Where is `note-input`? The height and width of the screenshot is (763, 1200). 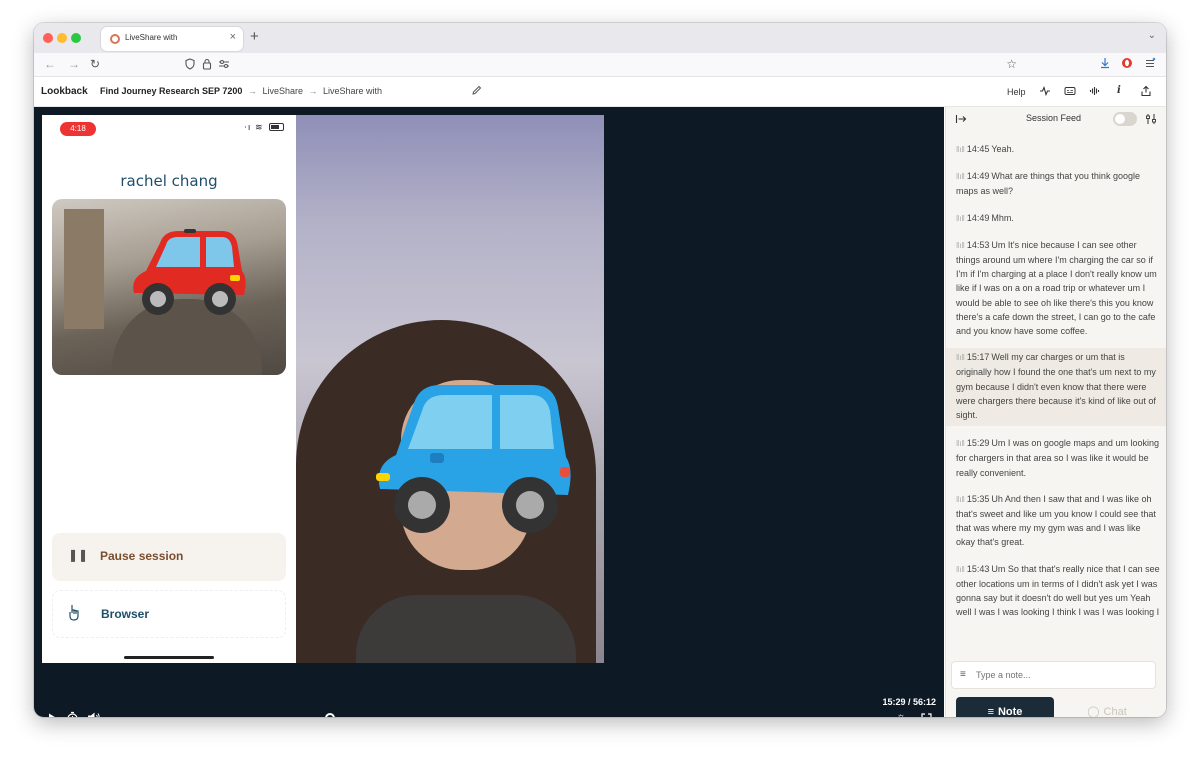
note-input is located at coordinates (1061, 675).